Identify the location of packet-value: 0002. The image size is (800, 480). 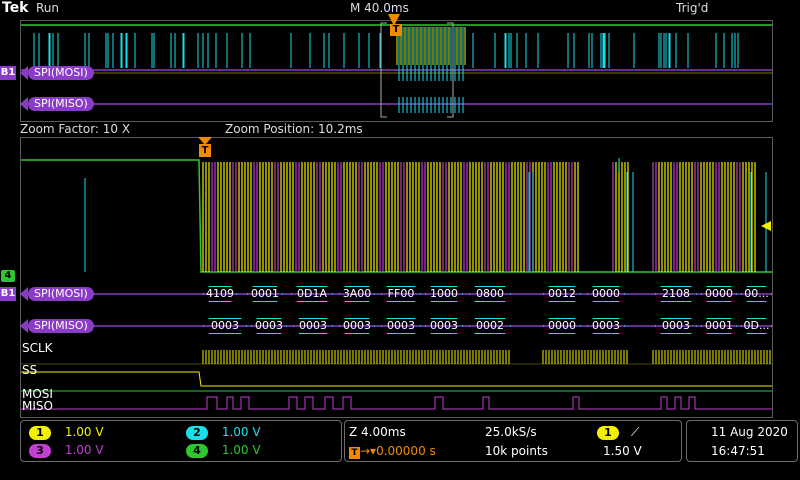
(490, 325).